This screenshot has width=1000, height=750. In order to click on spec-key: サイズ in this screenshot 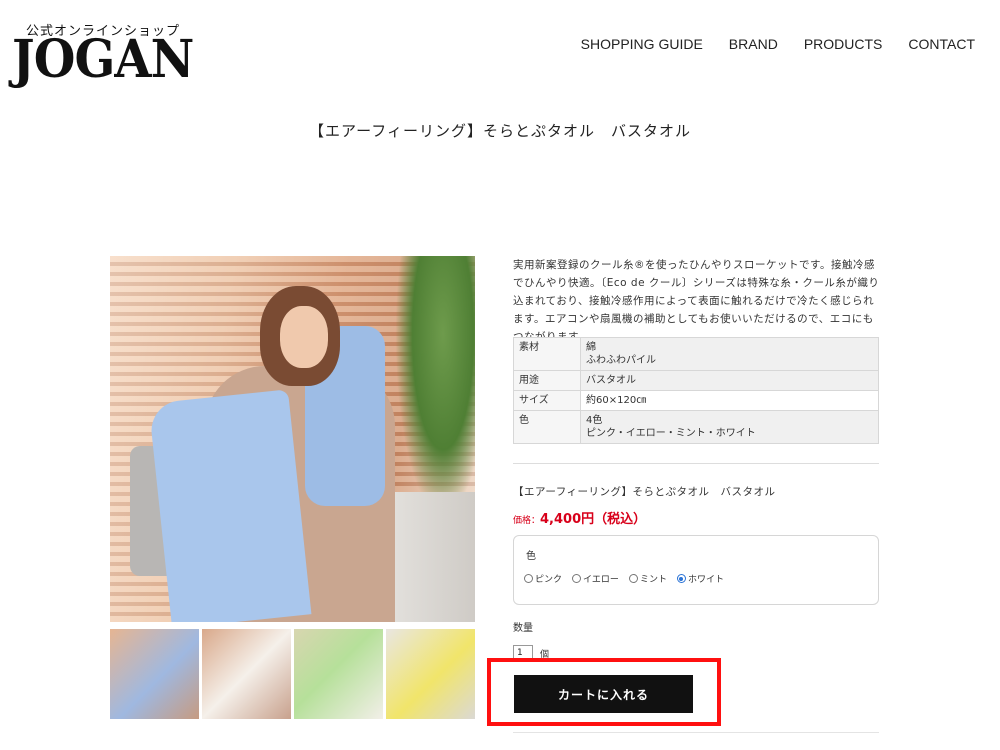, I will do `click(547, 400)`.